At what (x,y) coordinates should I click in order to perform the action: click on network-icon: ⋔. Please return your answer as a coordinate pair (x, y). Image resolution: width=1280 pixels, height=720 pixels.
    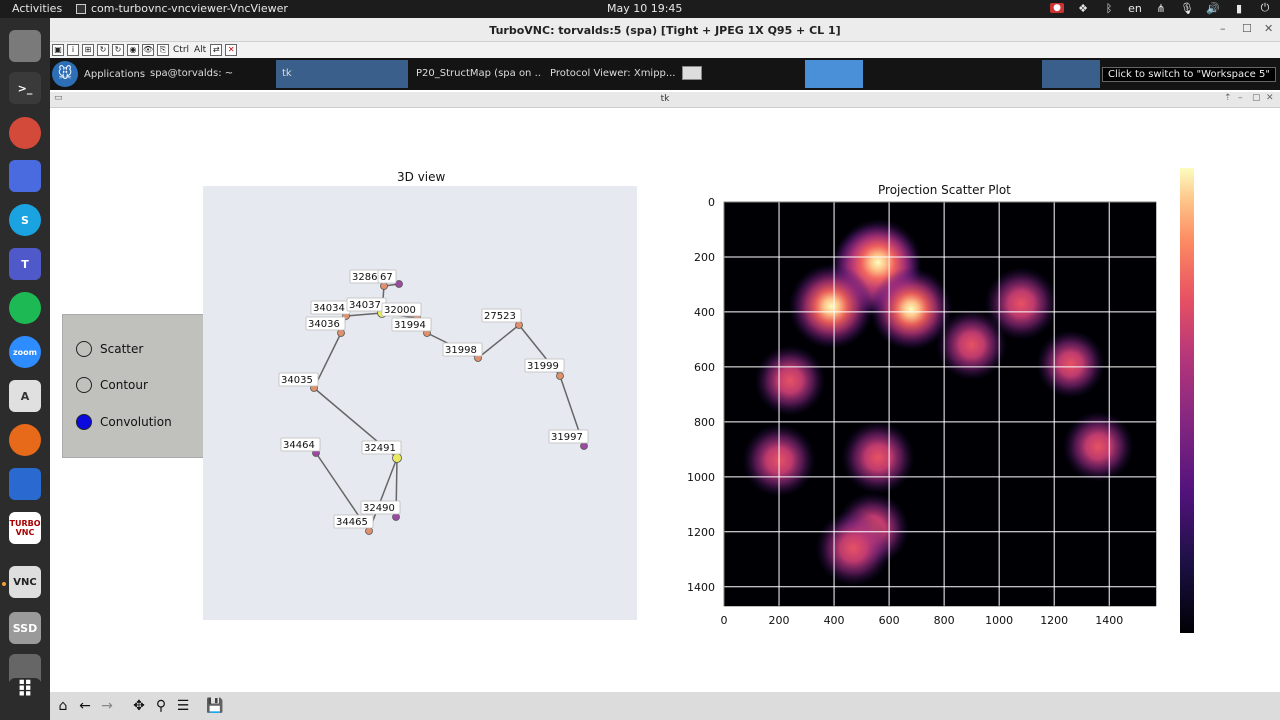
    Looking at the image, I should click on (1161, 8).